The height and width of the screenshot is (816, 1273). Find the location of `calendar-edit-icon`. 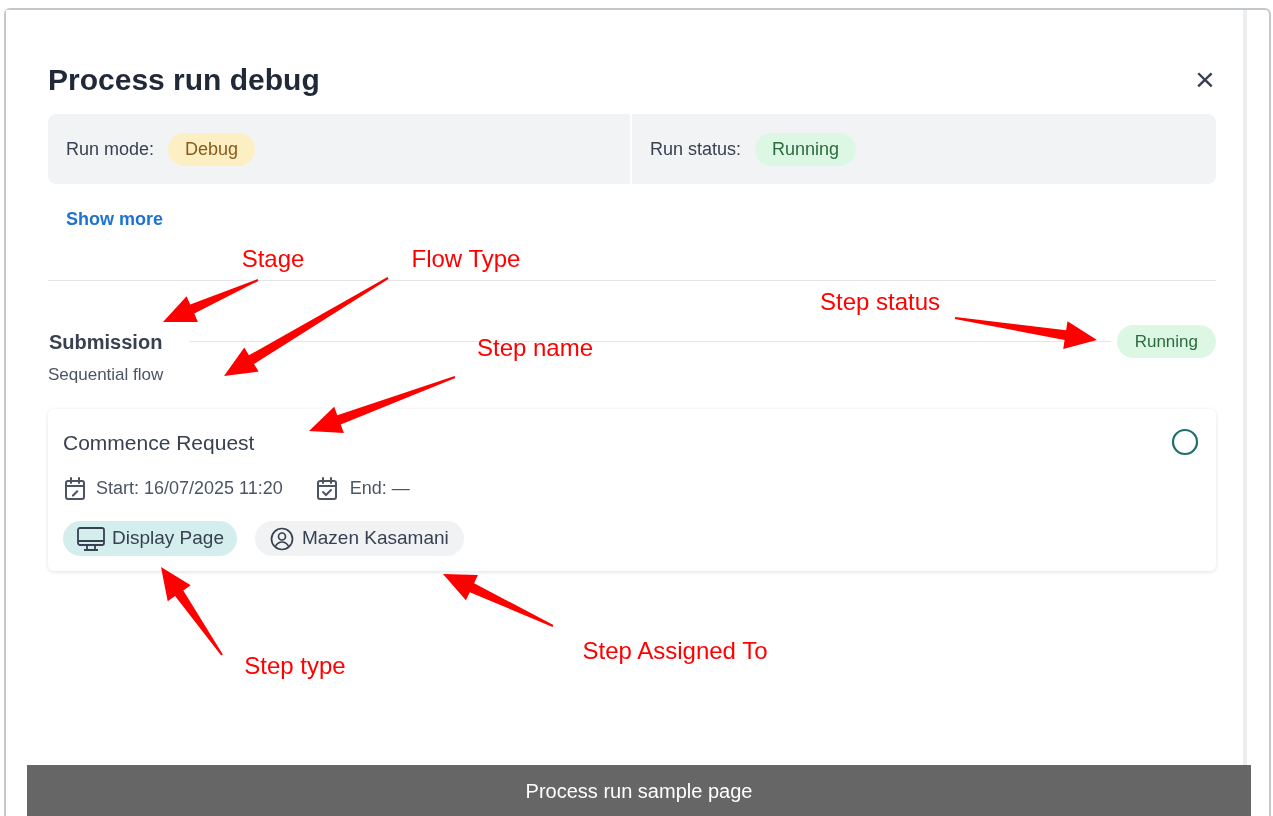

calendar-edit-icon is located at coordinates (75, 488).